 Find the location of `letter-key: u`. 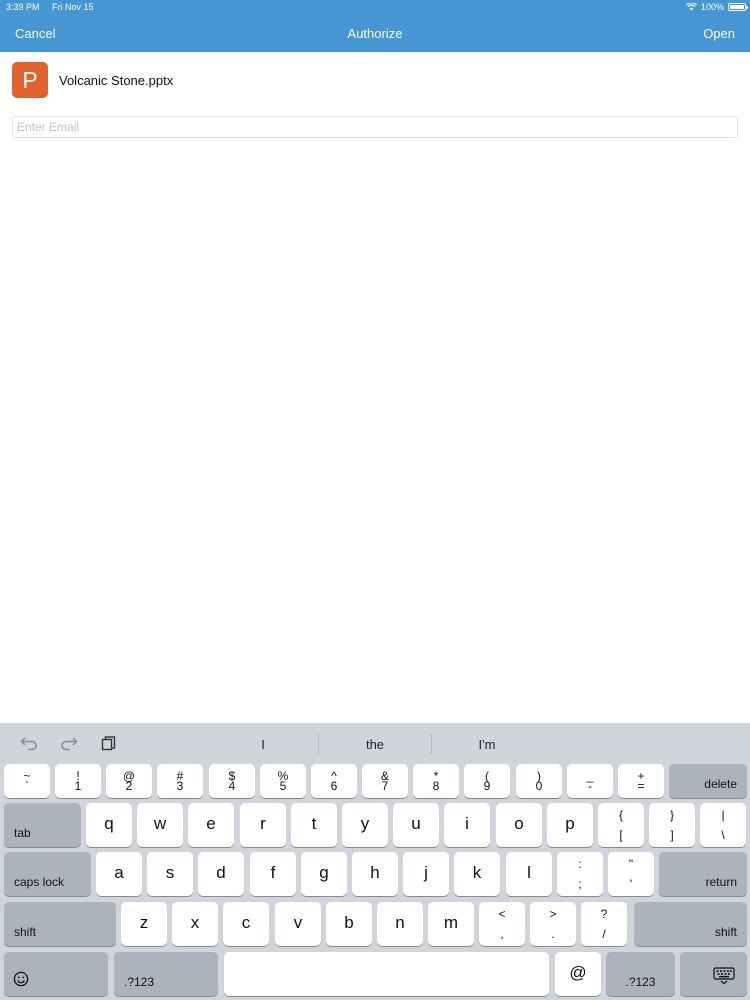

letter-key: u is located at coordinates (416, 825).